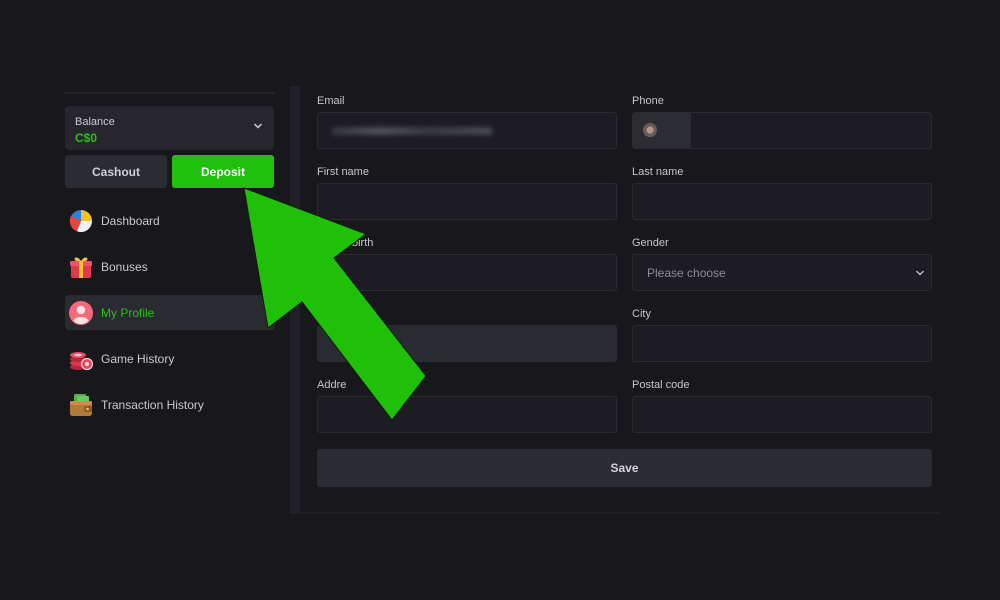  Describe the element at coordinates (95, 122) in the screenshot. I see `balance-label: Balance` at that location.